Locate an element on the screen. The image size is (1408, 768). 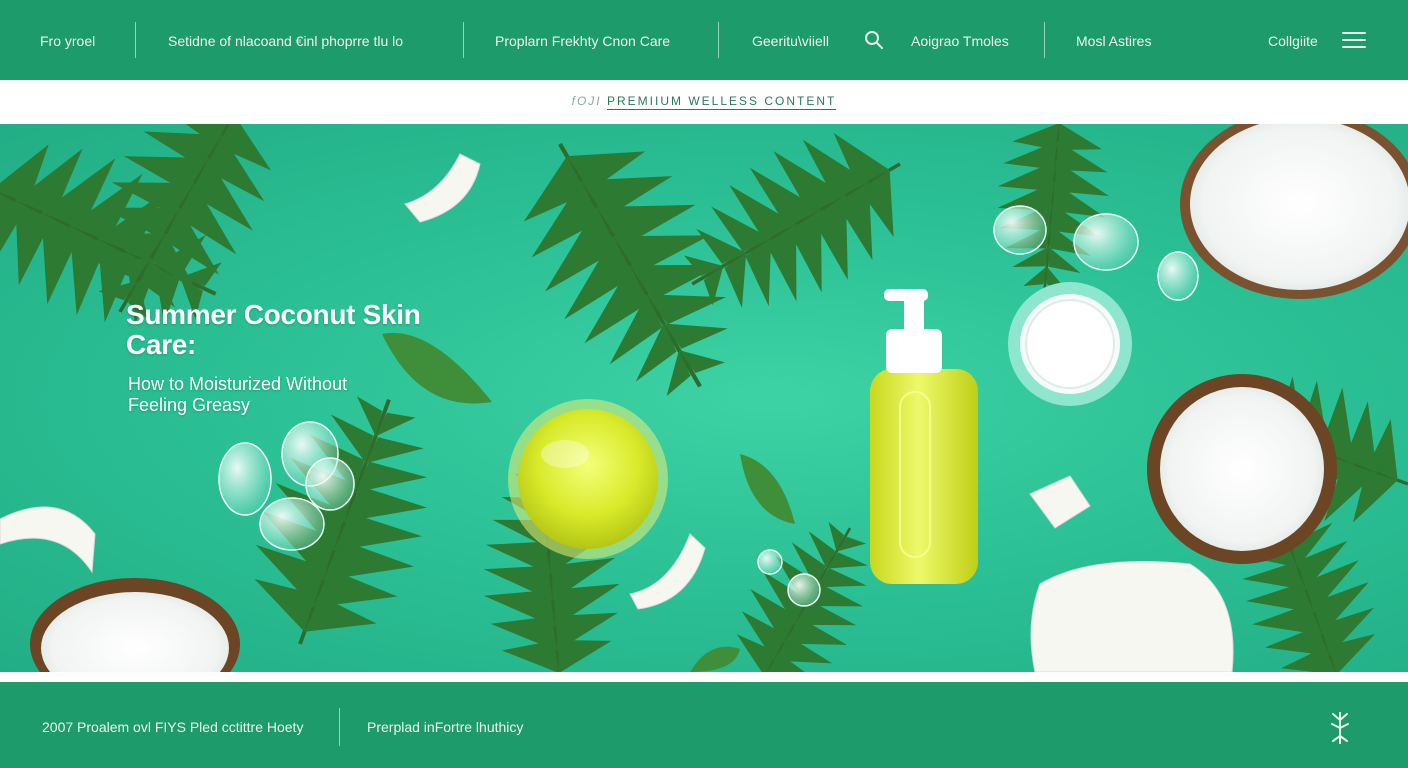
leaf-sparkle-icon is located at coordinates (1340, 730).